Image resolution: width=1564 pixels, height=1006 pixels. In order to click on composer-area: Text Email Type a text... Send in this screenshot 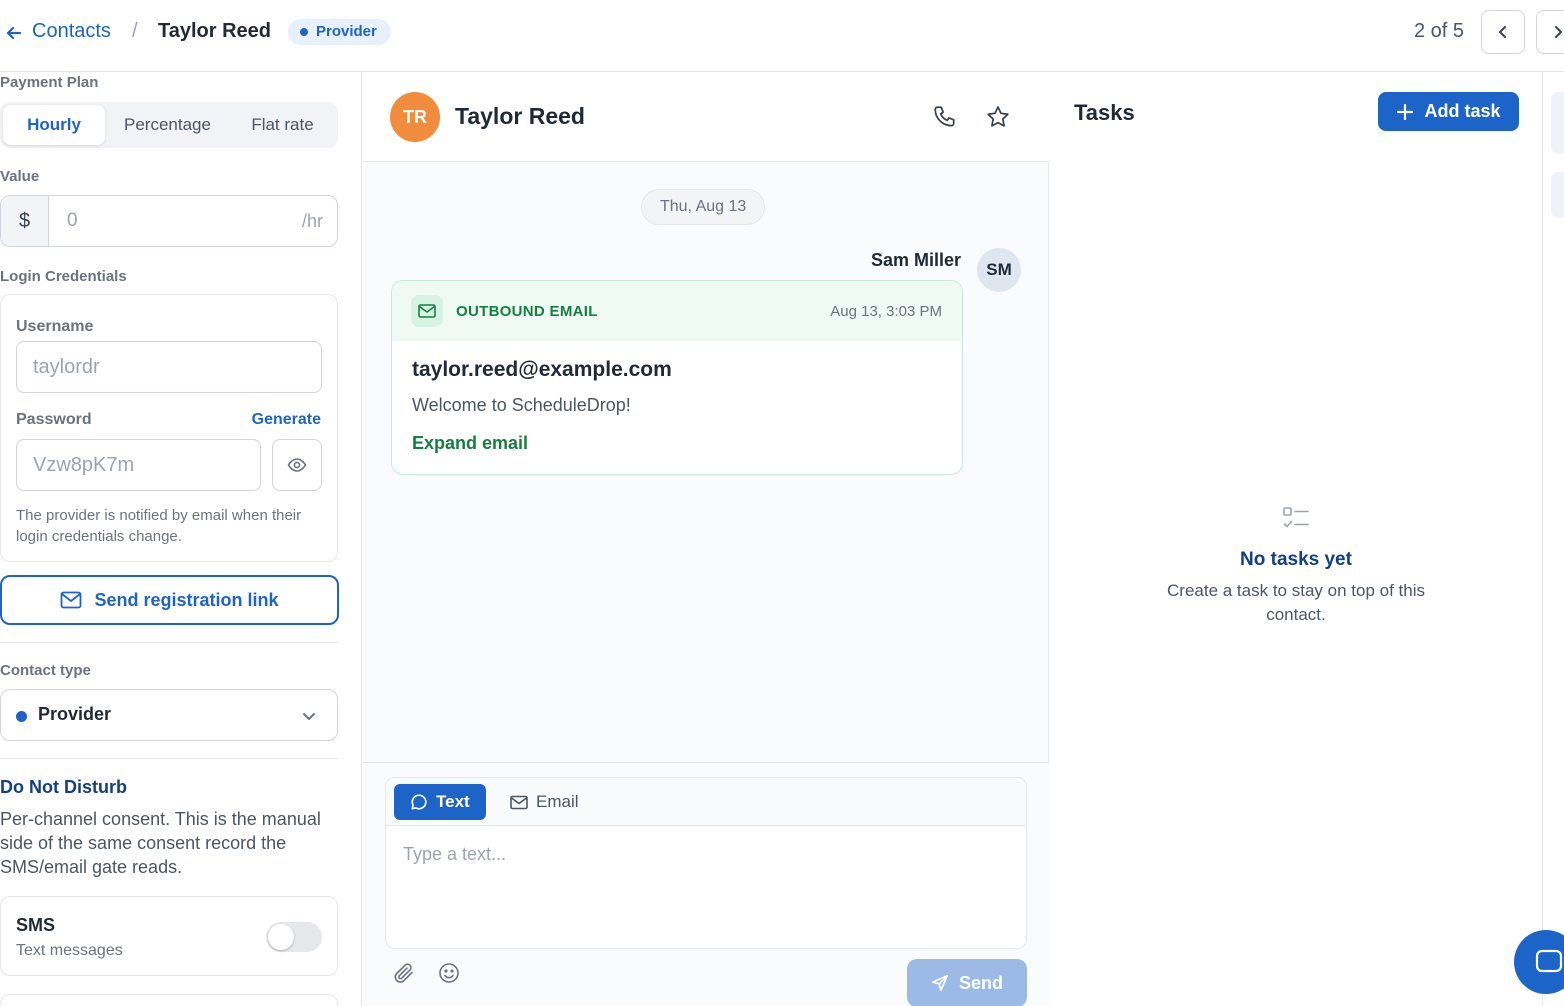, I will do `click(706, 884)`.